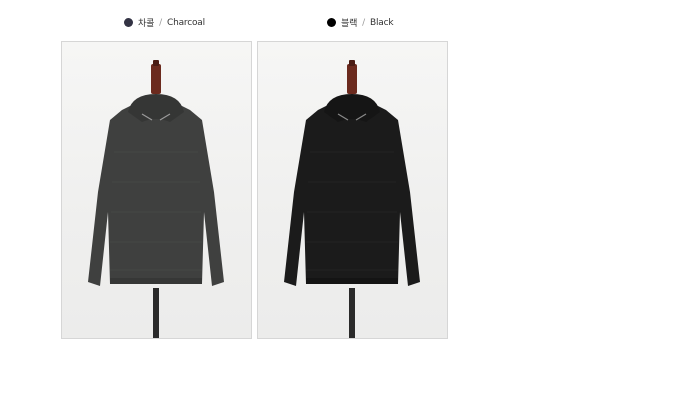 The width and height of the screenshot is (700, 415). Describe the element at coordinates (382, 22) in the screenshot. I see `color-name-en: Black` at that location.